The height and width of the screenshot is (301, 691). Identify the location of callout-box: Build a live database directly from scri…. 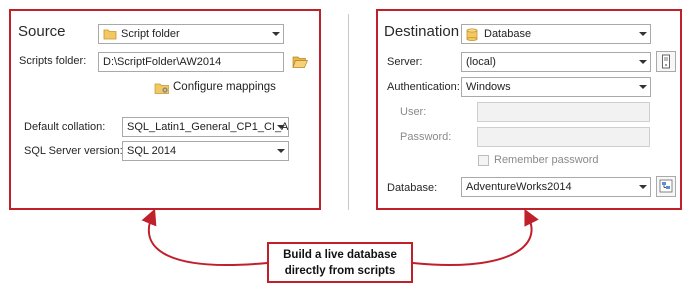
(340, 262).